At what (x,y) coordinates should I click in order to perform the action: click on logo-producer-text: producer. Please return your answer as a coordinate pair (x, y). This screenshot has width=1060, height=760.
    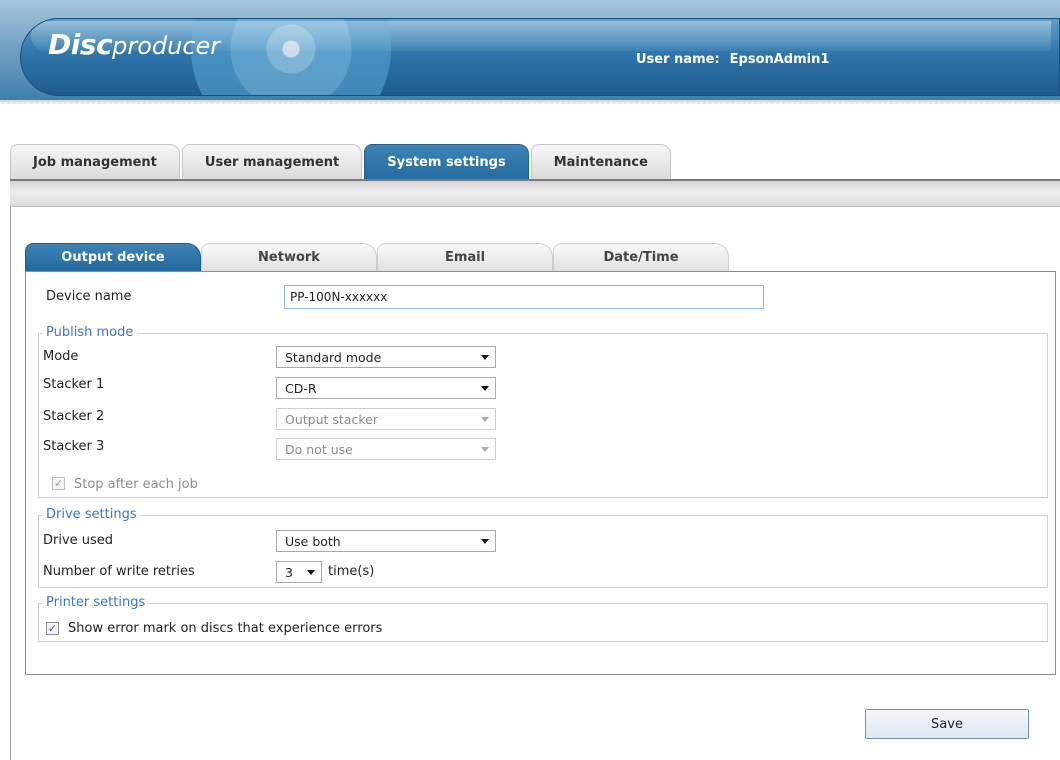
    Looking at the image, I should click on (166, 46).